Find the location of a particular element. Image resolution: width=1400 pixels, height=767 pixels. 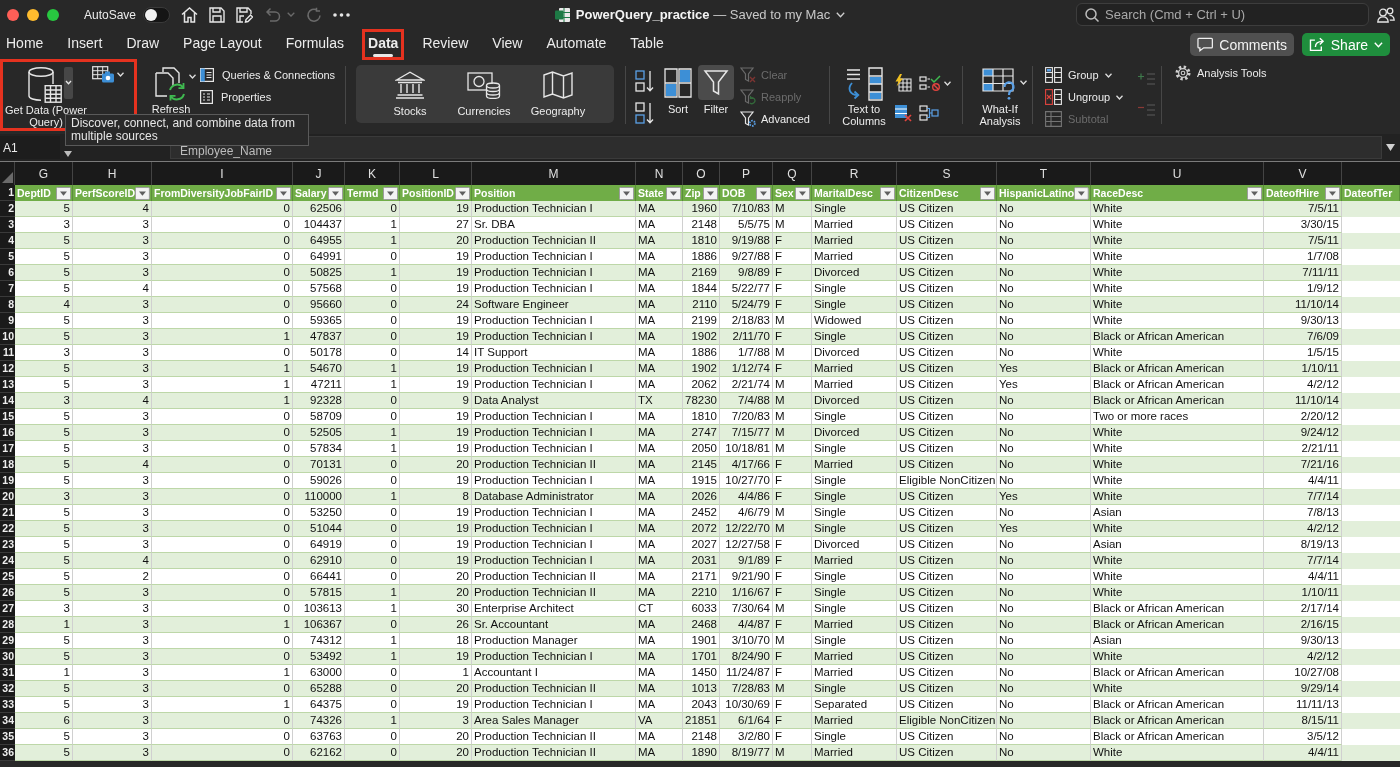

row-number: 31 is located at coordinates (7, 673).